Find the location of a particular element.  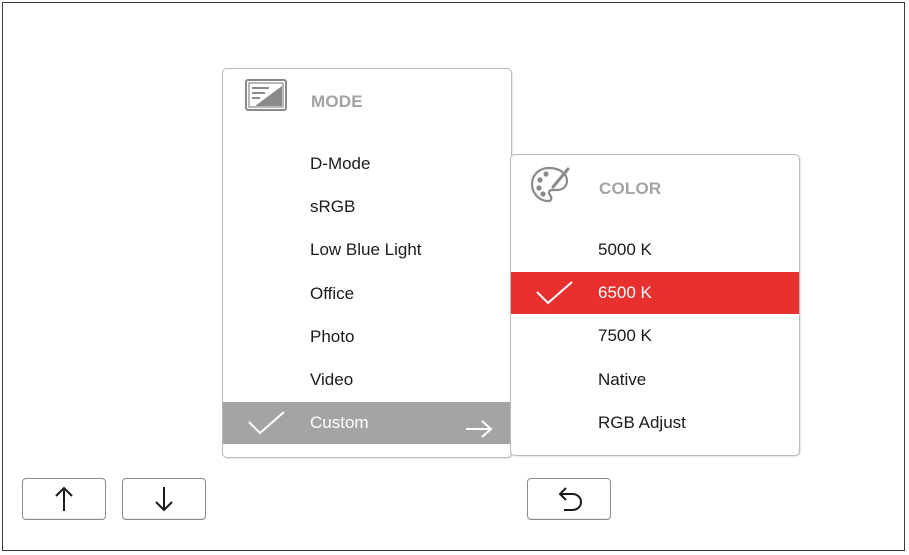

mode-menu-header: MODE is located at coordinates (367, 101).